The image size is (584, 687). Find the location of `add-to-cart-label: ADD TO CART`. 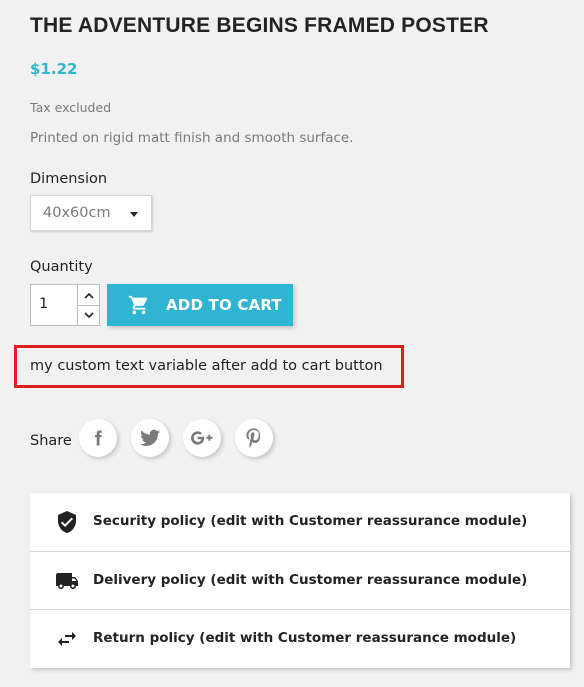

add-to-cart-label: ADD TO CART is located at coordinates (224, 305).